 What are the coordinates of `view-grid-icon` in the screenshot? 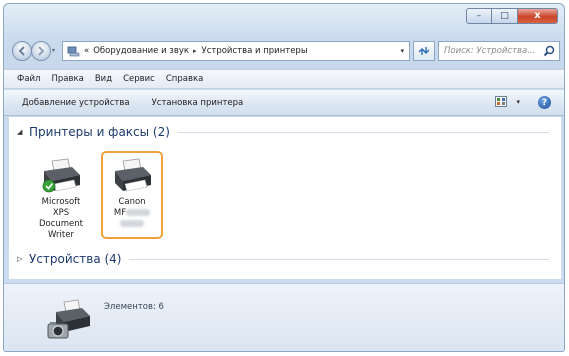 It's located at (501, 101).